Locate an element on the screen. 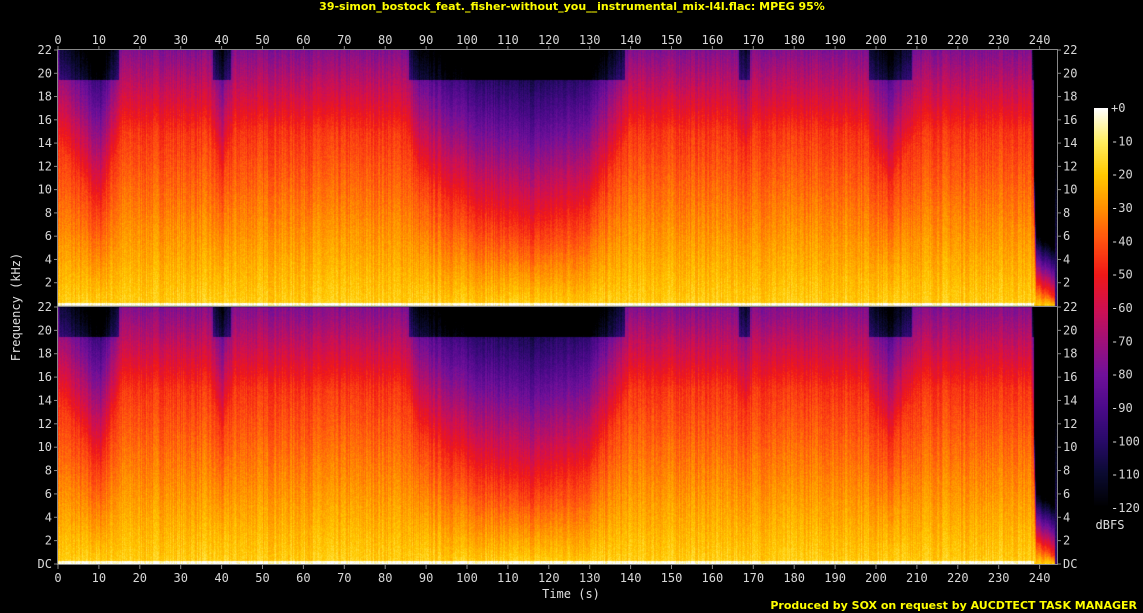 The image size is (1143, 613). x-tick-label-top: 70 is located at coordinates (344, 40).